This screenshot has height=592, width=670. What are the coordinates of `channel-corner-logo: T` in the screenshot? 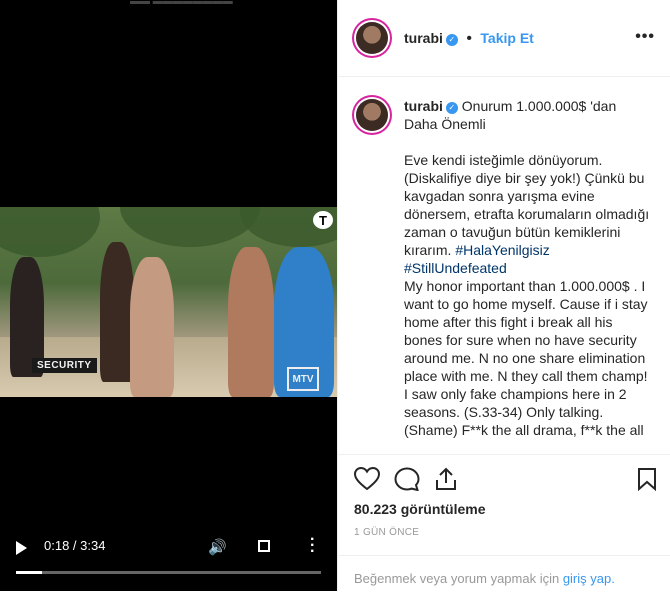 It's located at (323, 220).